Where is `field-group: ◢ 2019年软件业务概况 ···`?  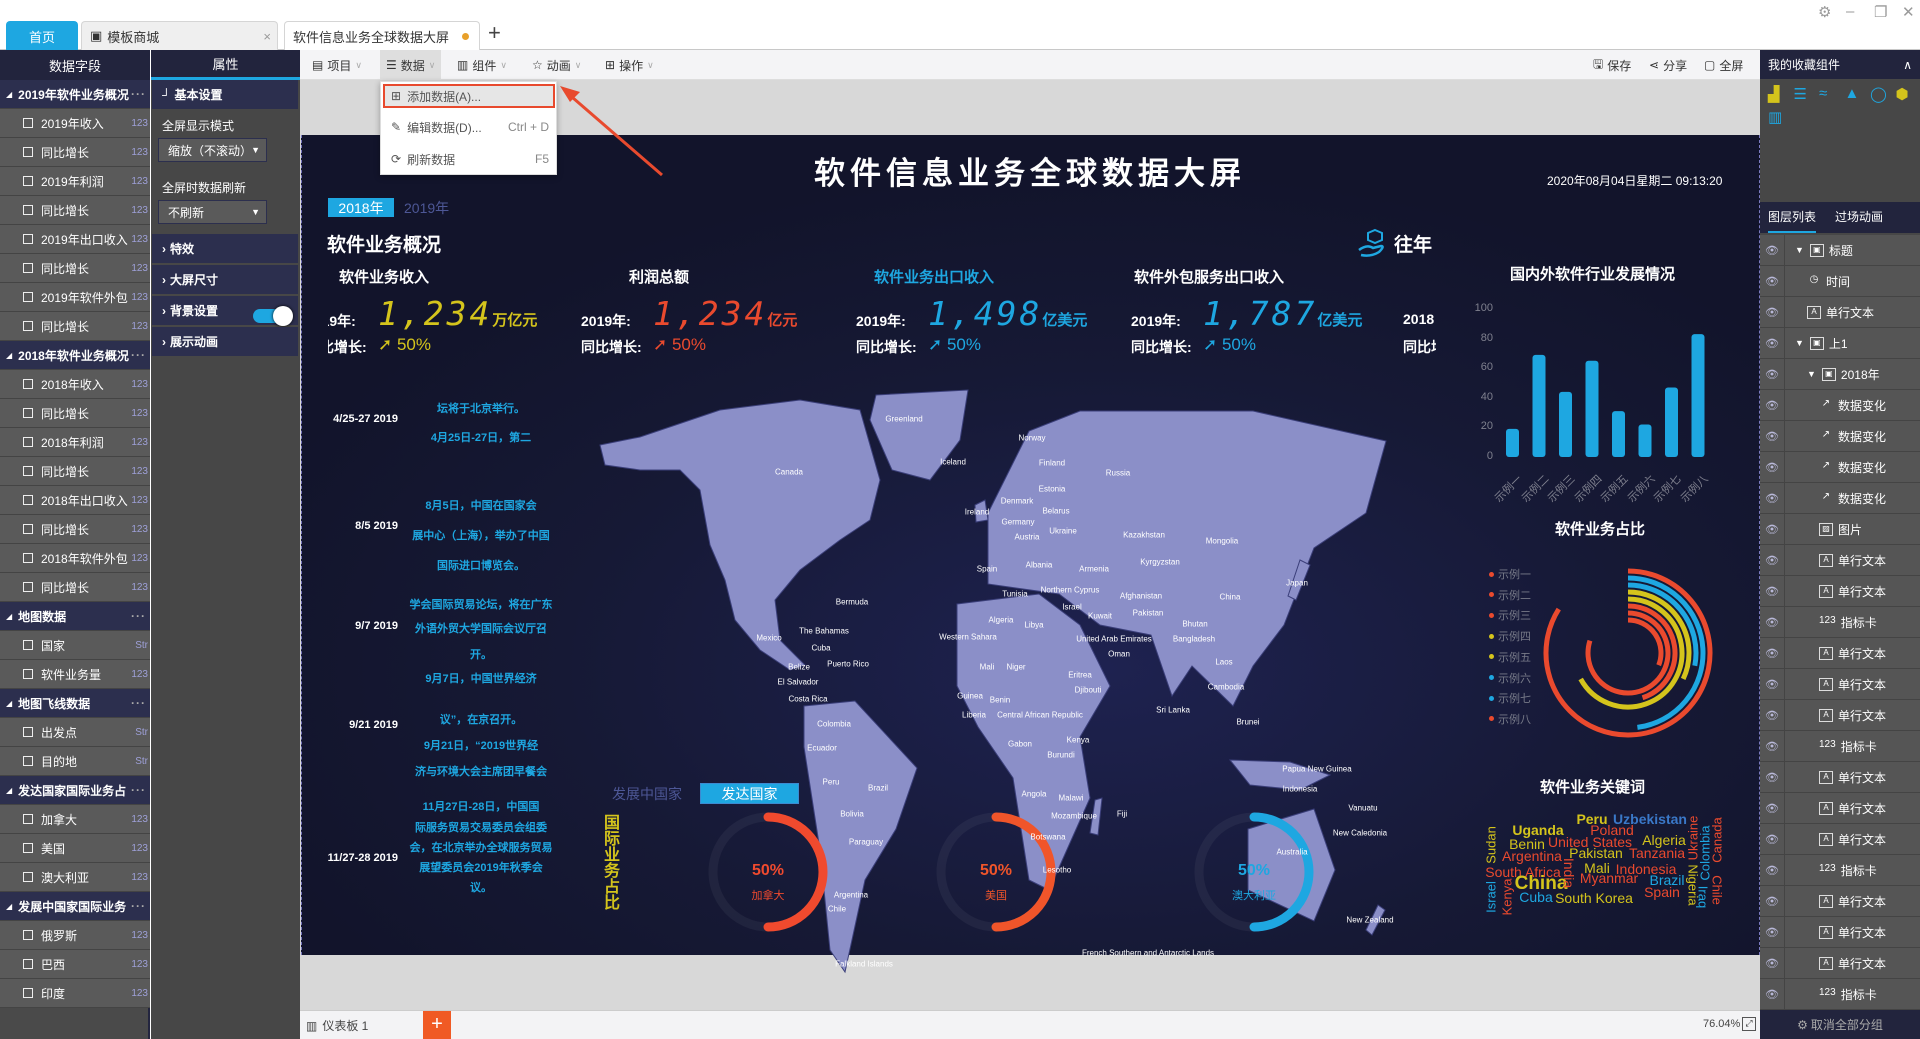 field-group: ◢ 2019年软件业务概况 ··· is located at coordinates (75, 94).